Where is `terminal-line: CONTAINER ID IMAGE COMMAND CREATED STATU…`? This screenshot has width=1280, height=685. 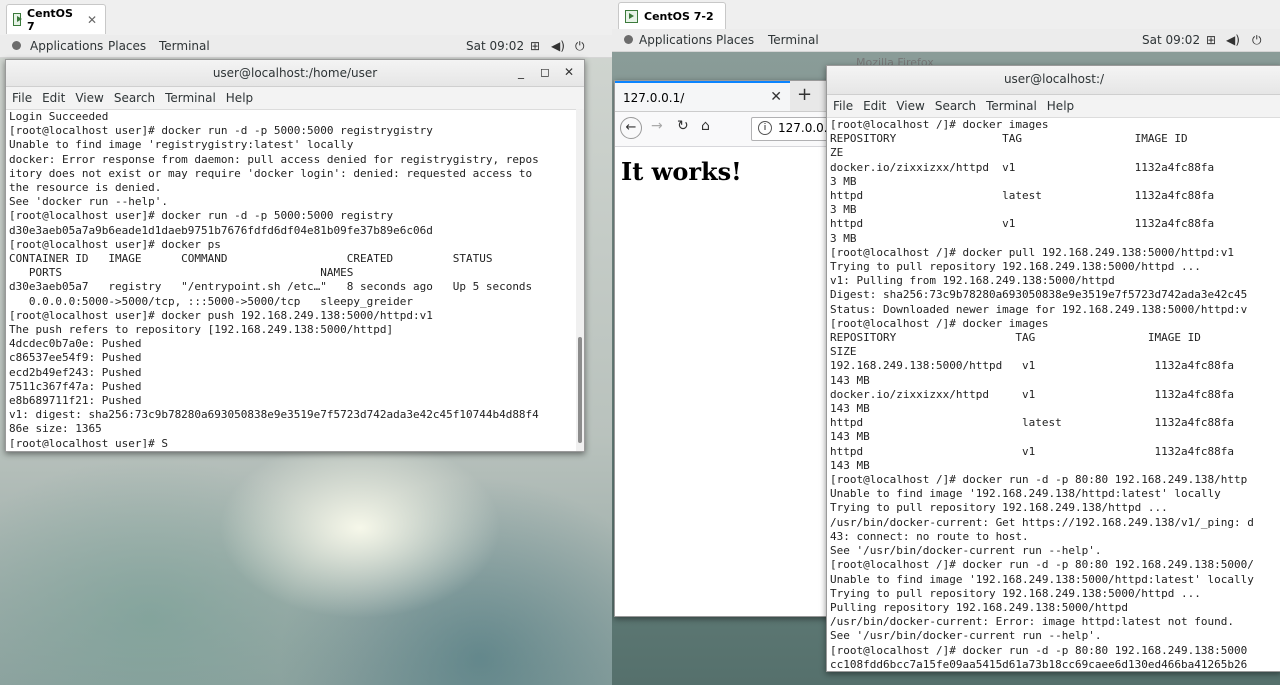
terminal-line: CONTAINER ID IMAGE COMMAND CREATED STATU… is located at coordinates (251, 259).